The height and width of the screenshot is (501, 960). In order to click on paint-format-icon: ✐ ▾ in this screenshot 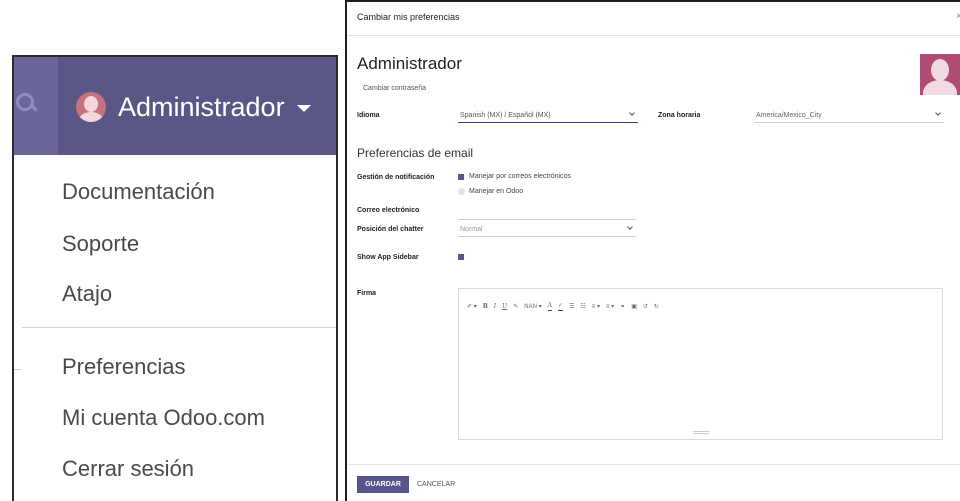, I will do `click(472, 306)`.